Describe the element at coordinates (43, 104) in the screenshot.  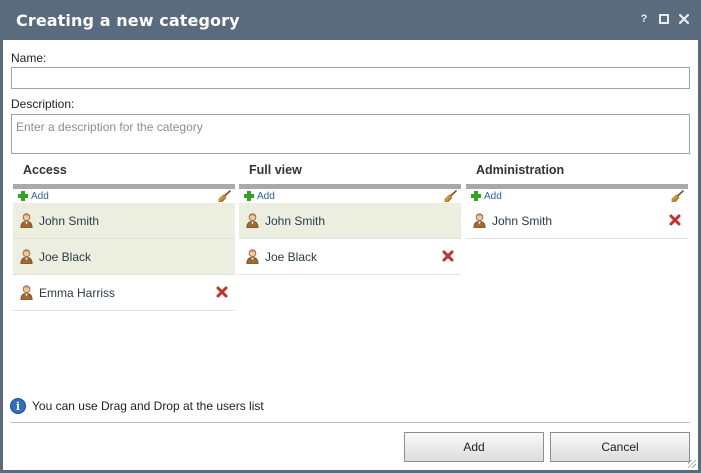
I see `description-label: Description:` at that location.